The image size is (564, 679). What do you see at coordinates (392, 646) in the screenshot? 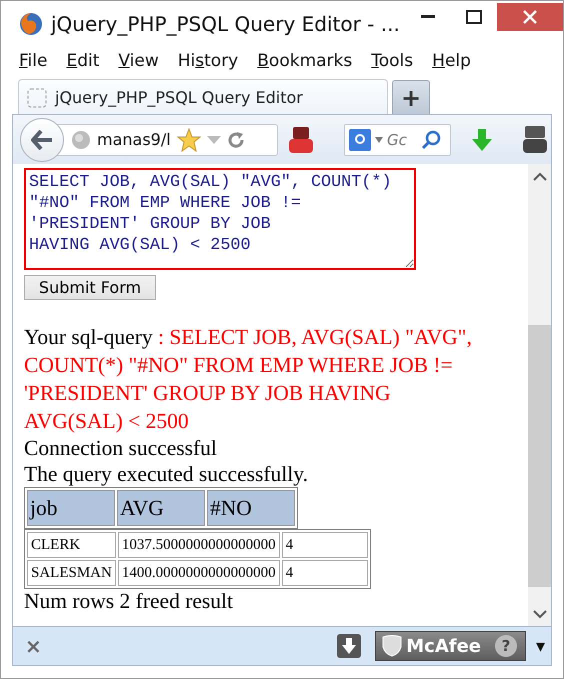
I see `shield-icon` at bounding box center [392, 646].